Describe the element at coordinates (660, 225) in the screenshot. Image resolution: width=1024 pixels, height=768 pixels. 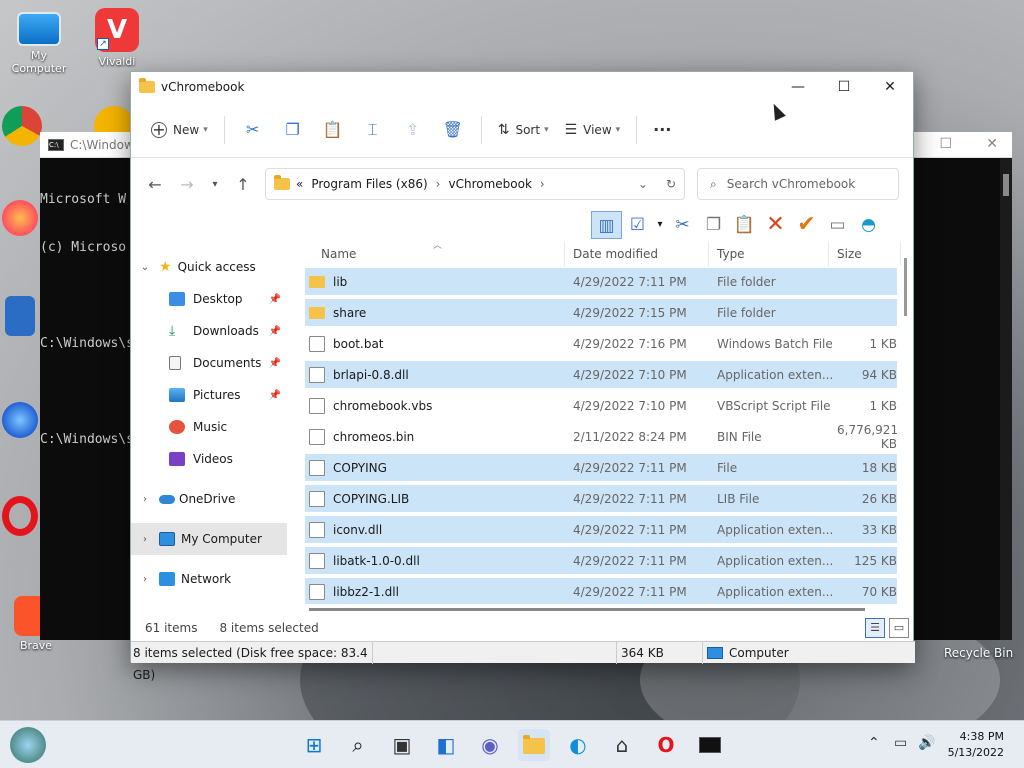
I see `chevron-down-icon: ▾` at that location.